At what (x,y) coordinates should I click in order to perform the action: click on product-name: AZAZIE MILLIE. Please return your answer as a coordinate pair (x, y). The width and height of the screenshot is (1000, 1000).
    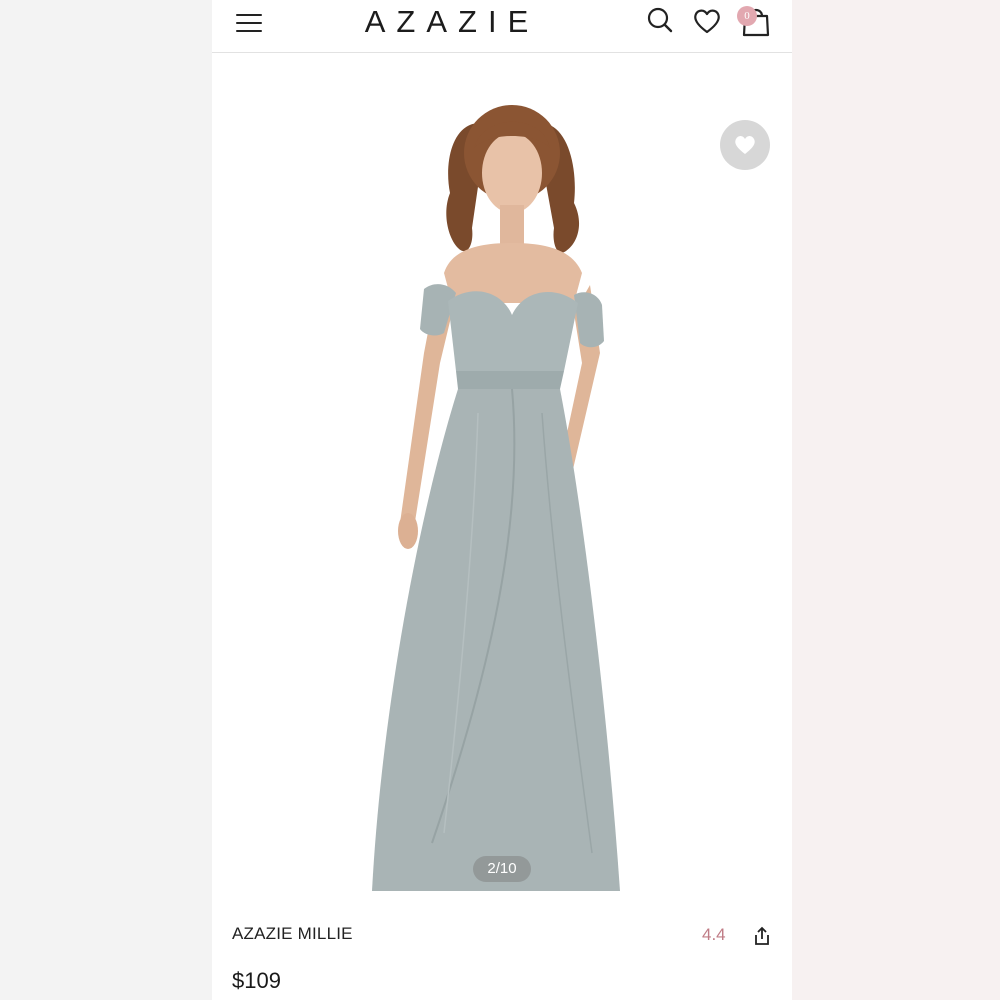
    Looking at the image, I should click on (292, 933).